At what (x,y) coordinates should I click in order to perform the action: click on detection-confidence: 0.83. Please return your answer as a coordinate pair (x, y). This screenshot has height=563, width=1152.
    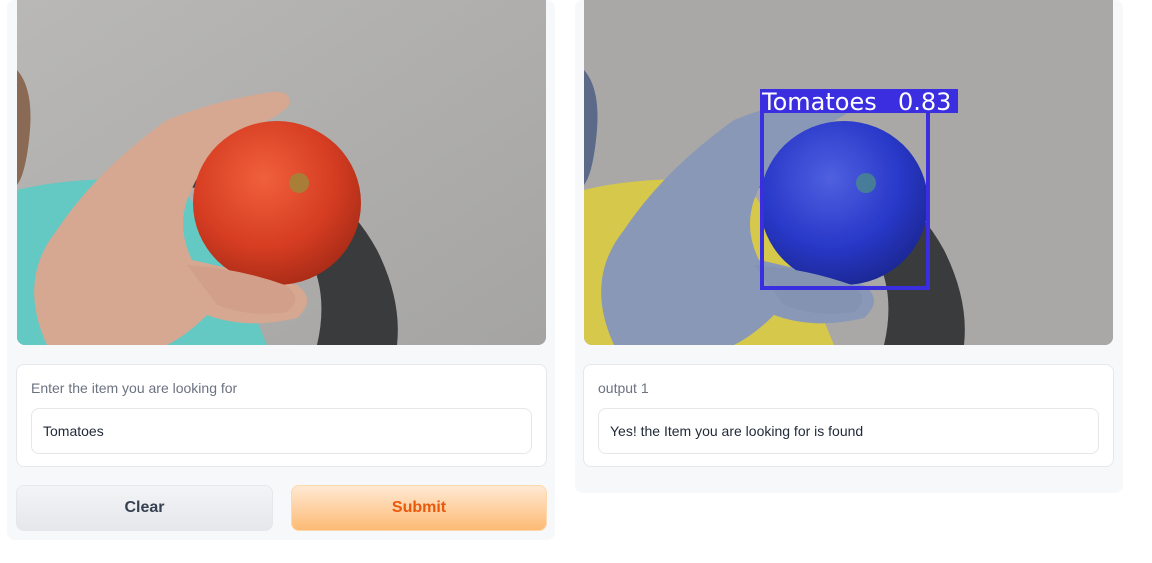
    Looking at the image, I should click on (924, 102).